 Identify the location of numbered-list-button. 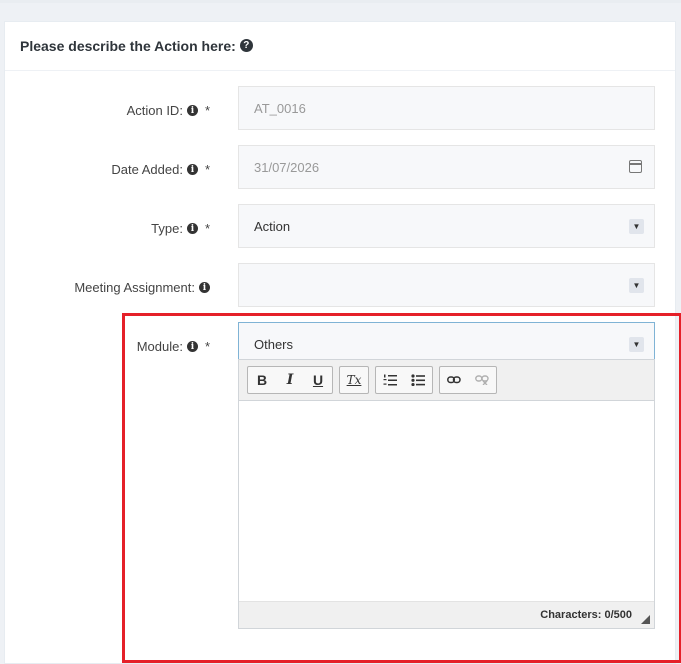
(390, 380).